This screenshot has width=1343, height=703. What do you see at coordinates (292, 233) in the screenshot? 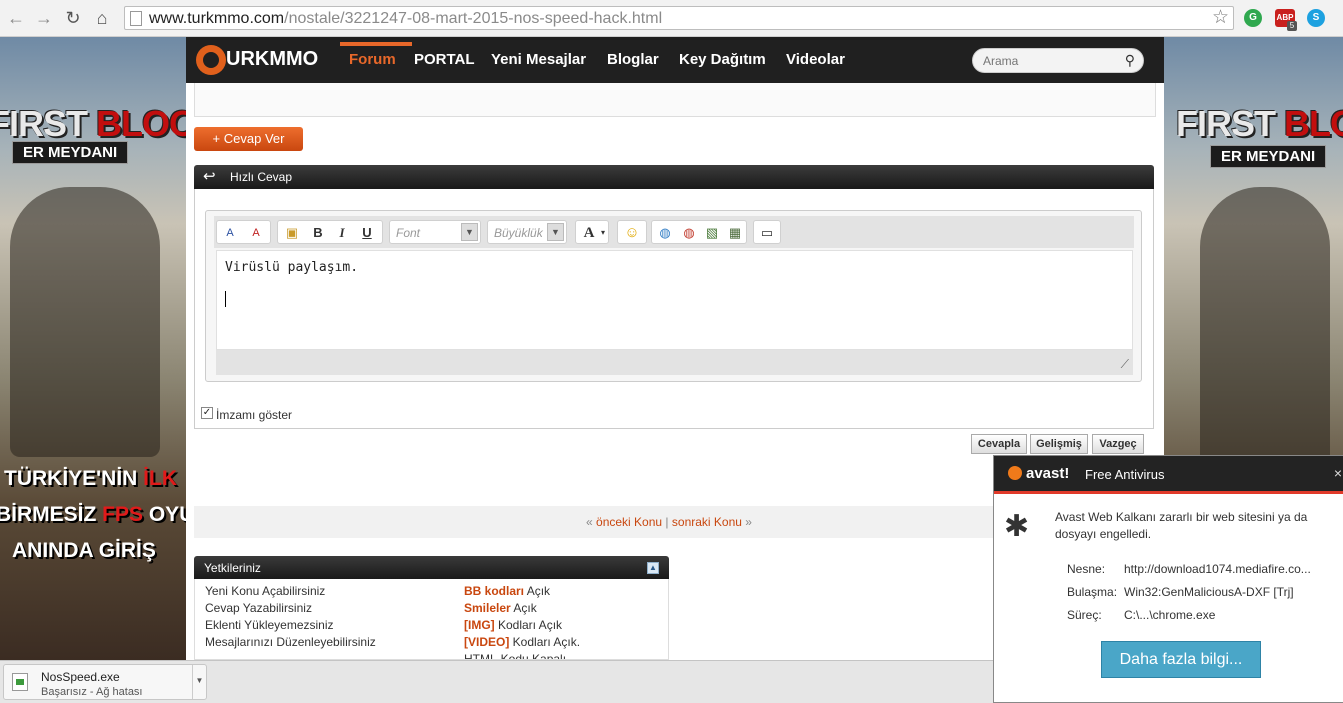
I see `paste-icon: ▣` at bounding box center [292, 233].